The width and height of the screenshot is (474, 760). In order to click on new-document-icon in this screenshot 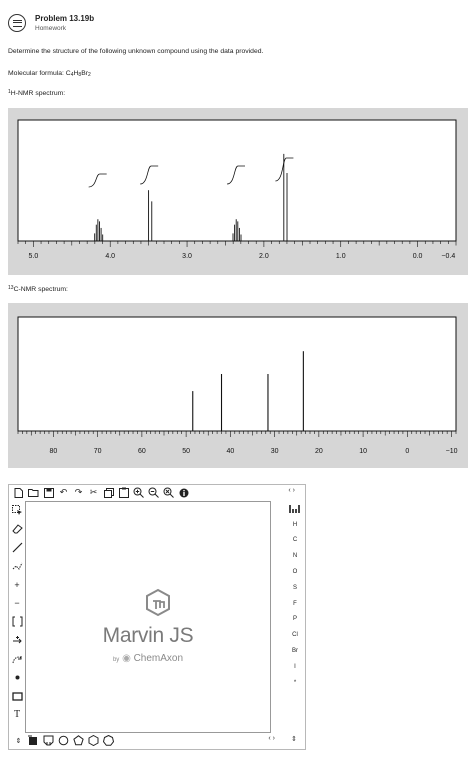, I will do `click(18, 492)`.